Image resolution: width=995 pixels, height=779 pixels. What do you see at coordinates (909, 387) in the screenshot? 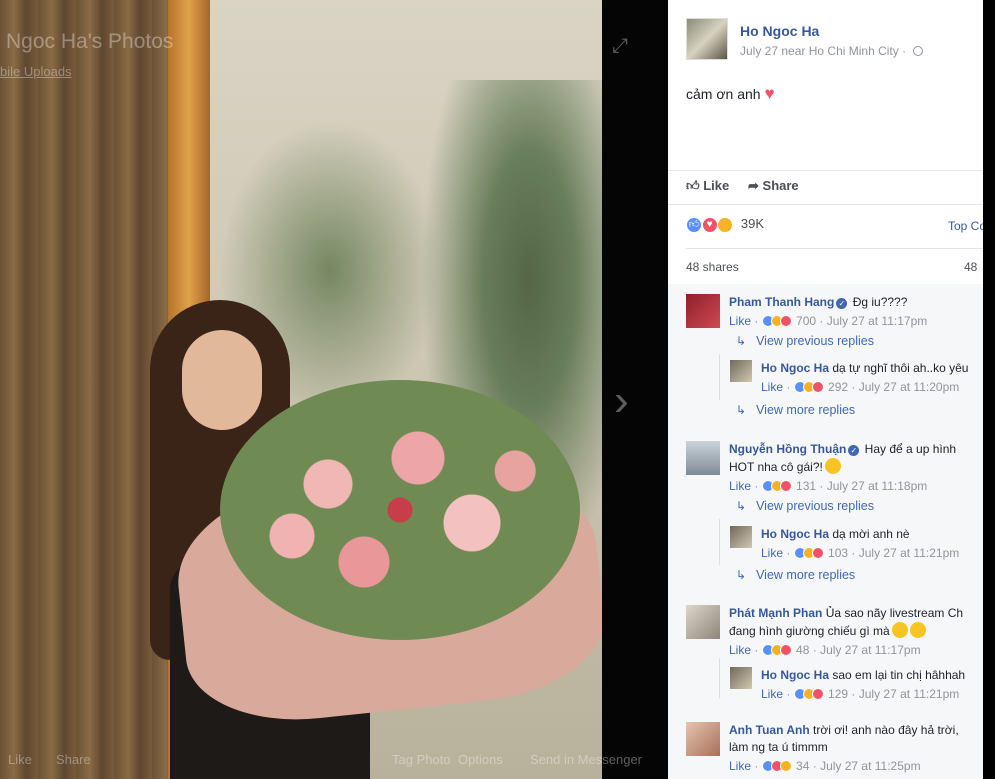
I see `reply-time: July 27 at 11:20pm` at bounding box center [909, 387].